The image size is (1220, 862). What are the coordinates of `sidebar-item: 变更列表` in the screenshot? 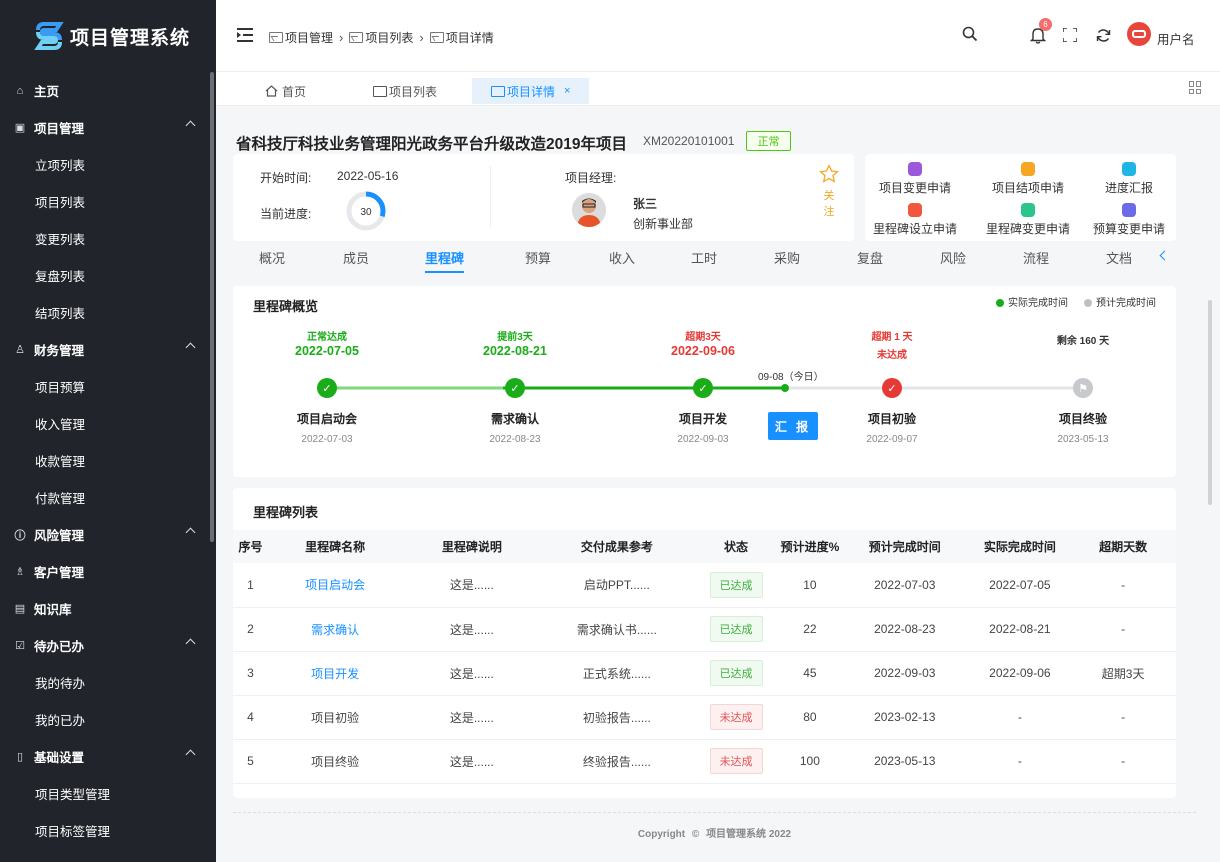 It's located at (108, 238).